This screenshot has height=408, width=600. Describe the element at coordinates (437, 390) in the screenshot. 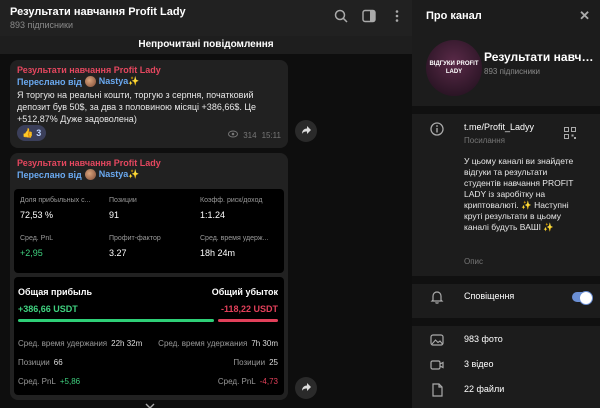

I see `file-icon` at that location.